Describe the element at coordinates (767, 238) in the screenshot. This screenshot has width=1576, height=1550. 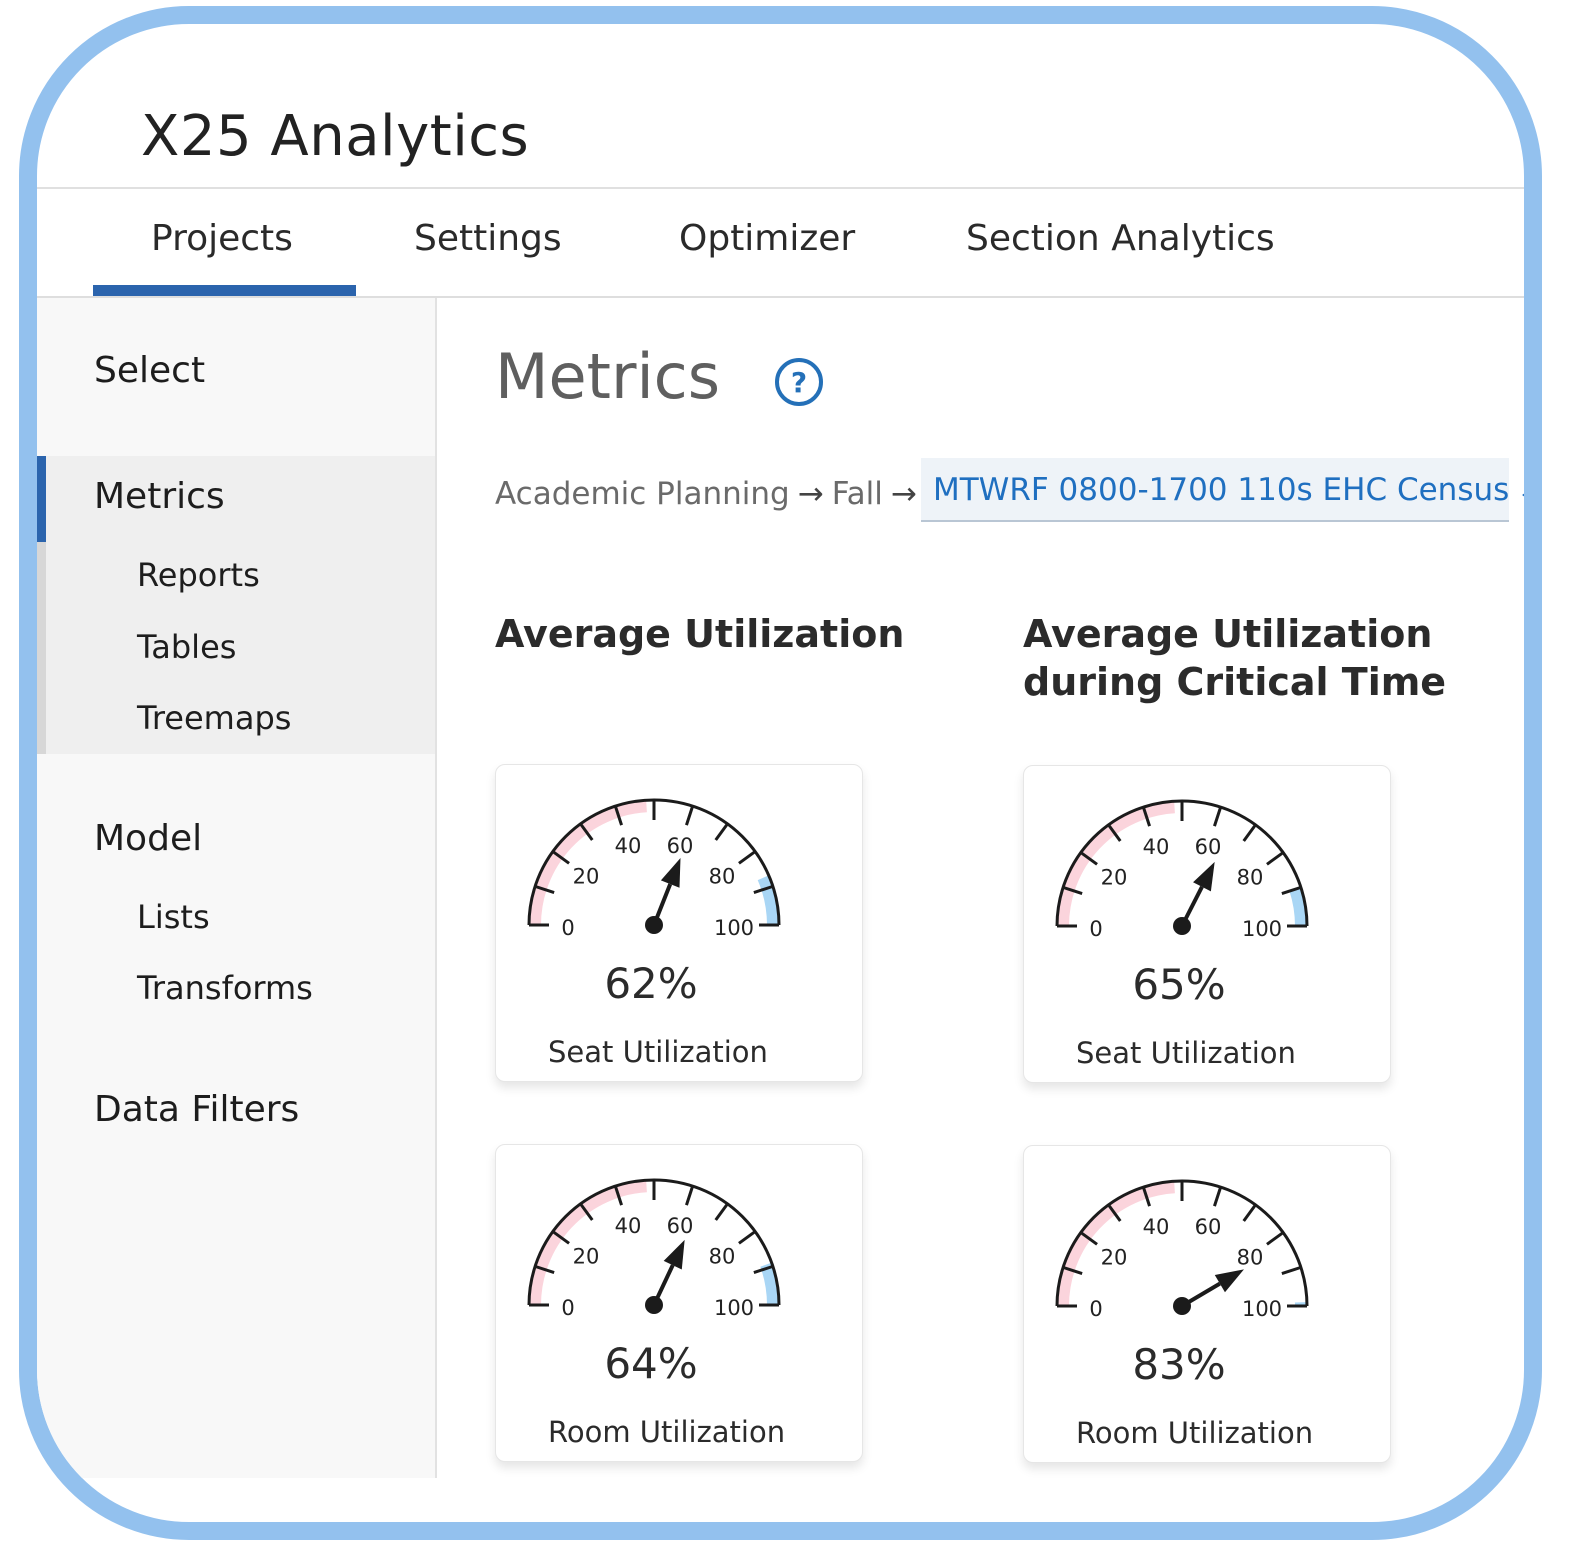
I see `tab-optimizer: Optimizer` at that location.